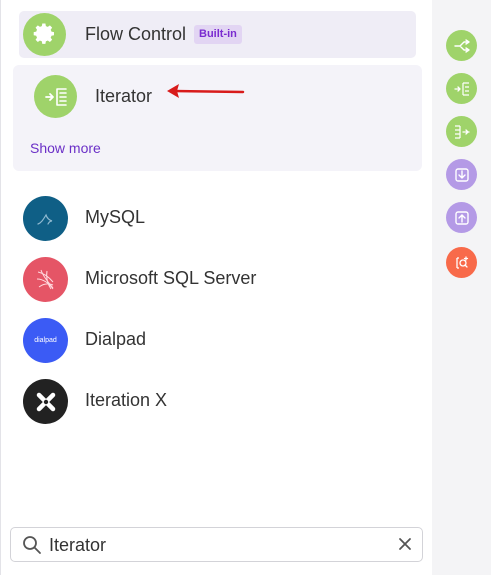 This screenshot has height=575, width=491. I want to click on app-label: Dialpad, so click(116, 339).